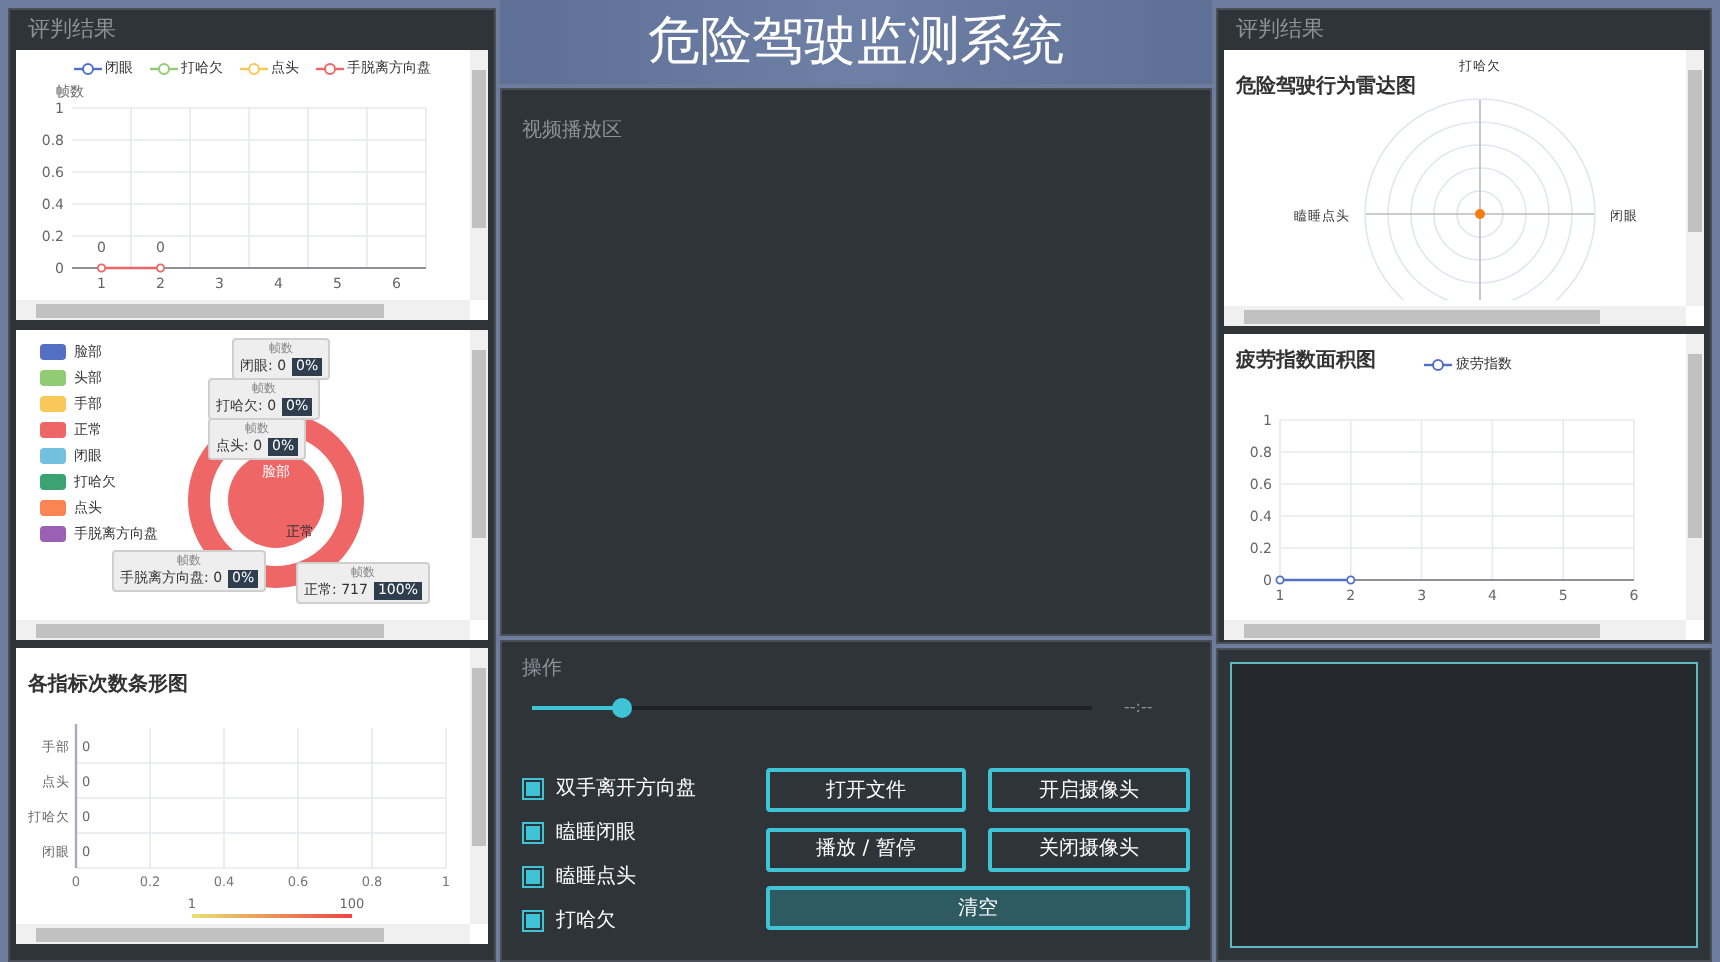  I want to click on chart-title: 各指标次数条形图, so click(108, 685).